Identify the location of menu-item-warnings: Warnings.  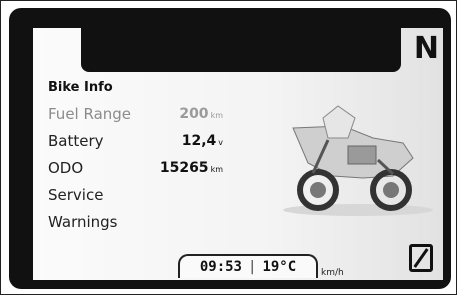
(83, 222).